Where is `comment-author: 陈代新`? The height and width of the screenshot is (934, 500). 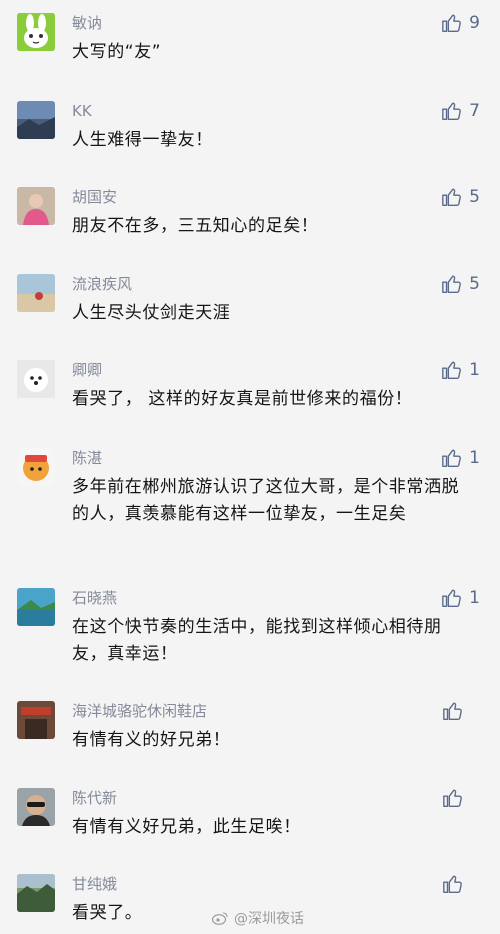
comment-author: 陈代新 is located at coordinates (94, 798).